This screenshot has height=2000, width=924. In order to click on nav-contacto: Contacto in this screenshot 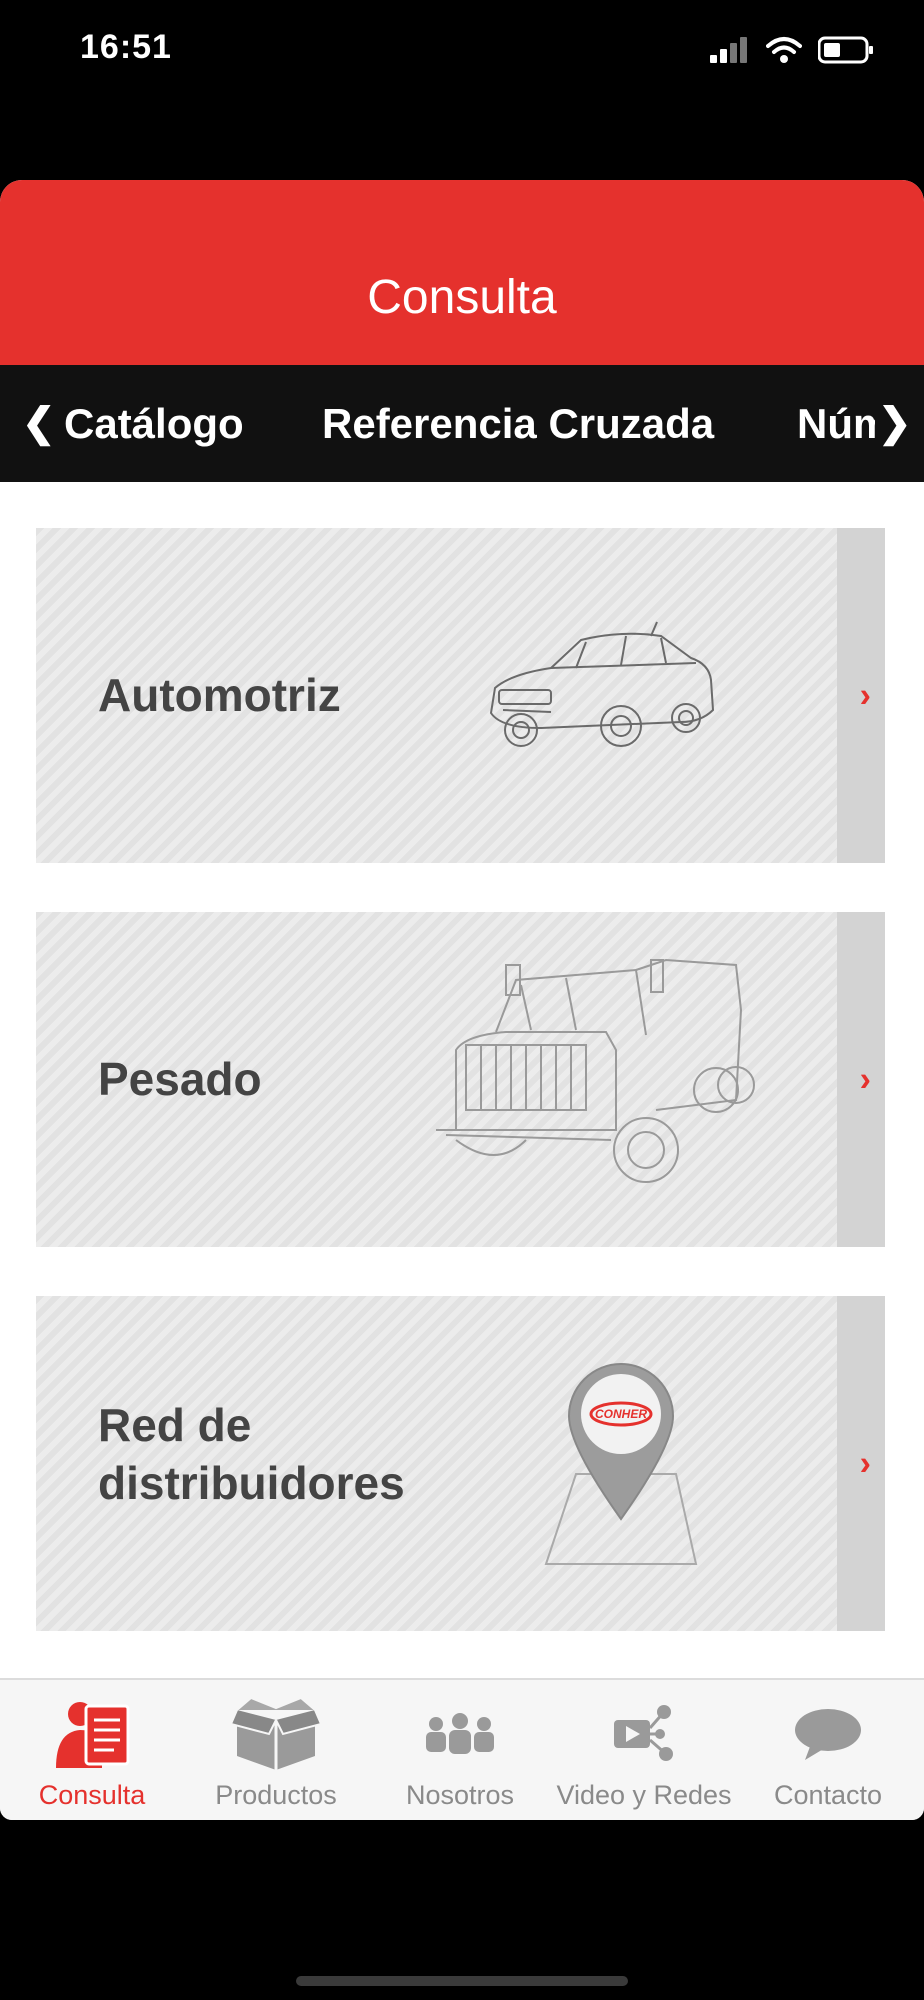, I will do `click(828, 1750)`.